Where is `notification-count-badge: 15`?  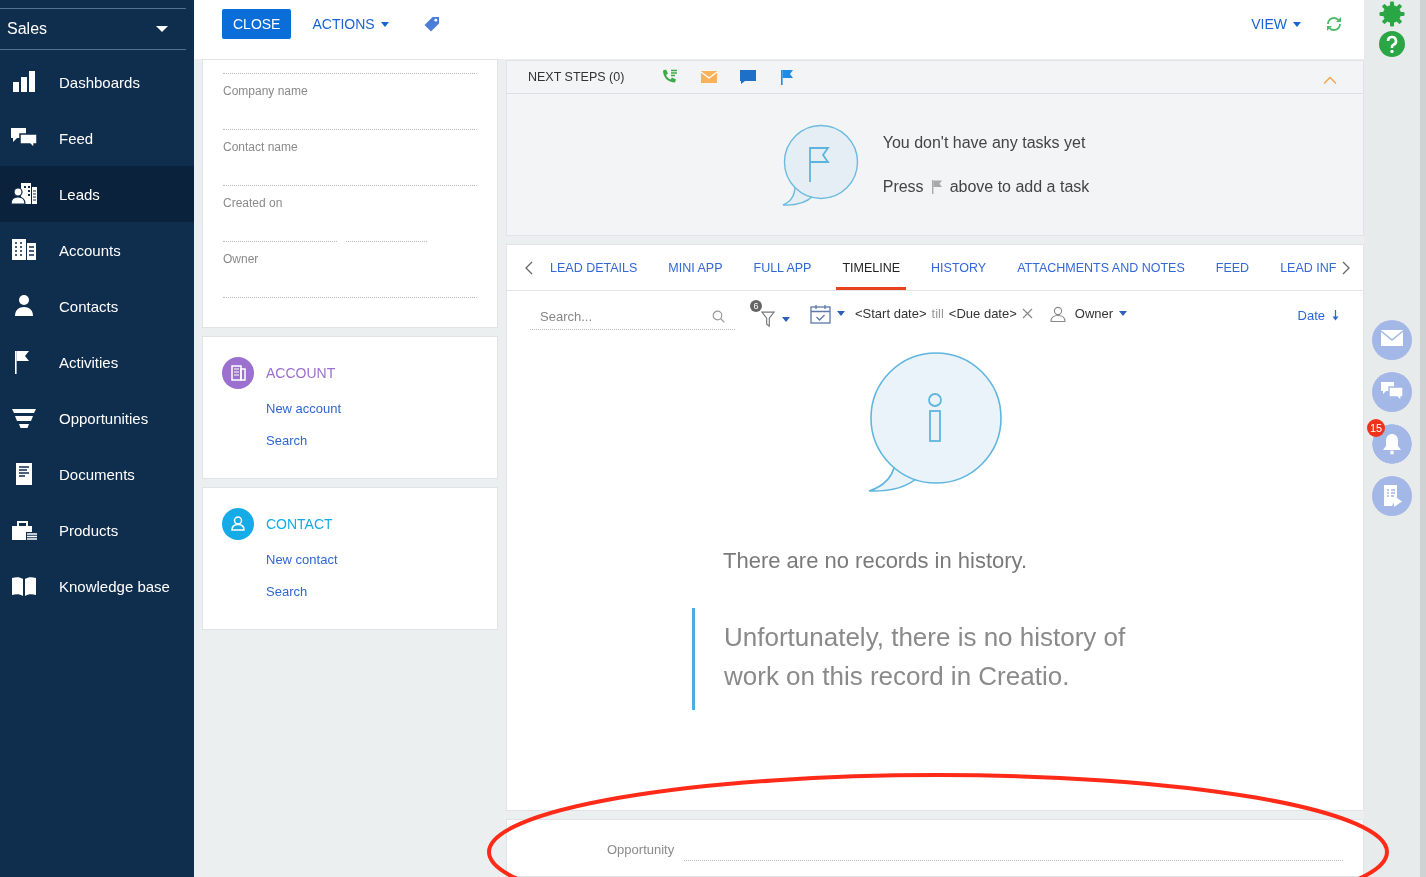
notification-count-badge: 15 is located at coordinates (1376, 428).